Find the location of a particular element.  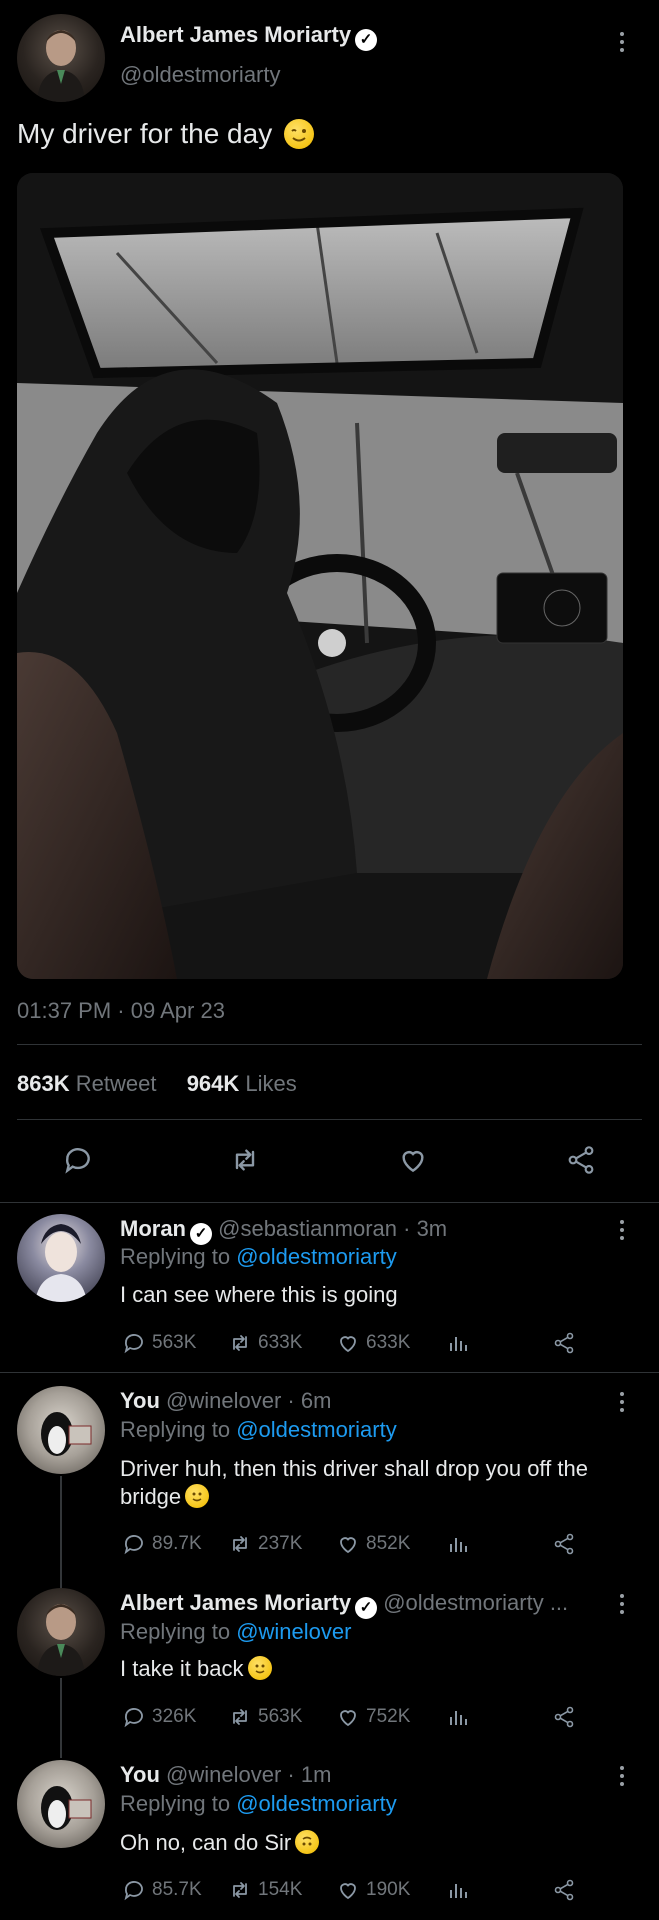

winking-face-icon is located at coordinates (298, 134).